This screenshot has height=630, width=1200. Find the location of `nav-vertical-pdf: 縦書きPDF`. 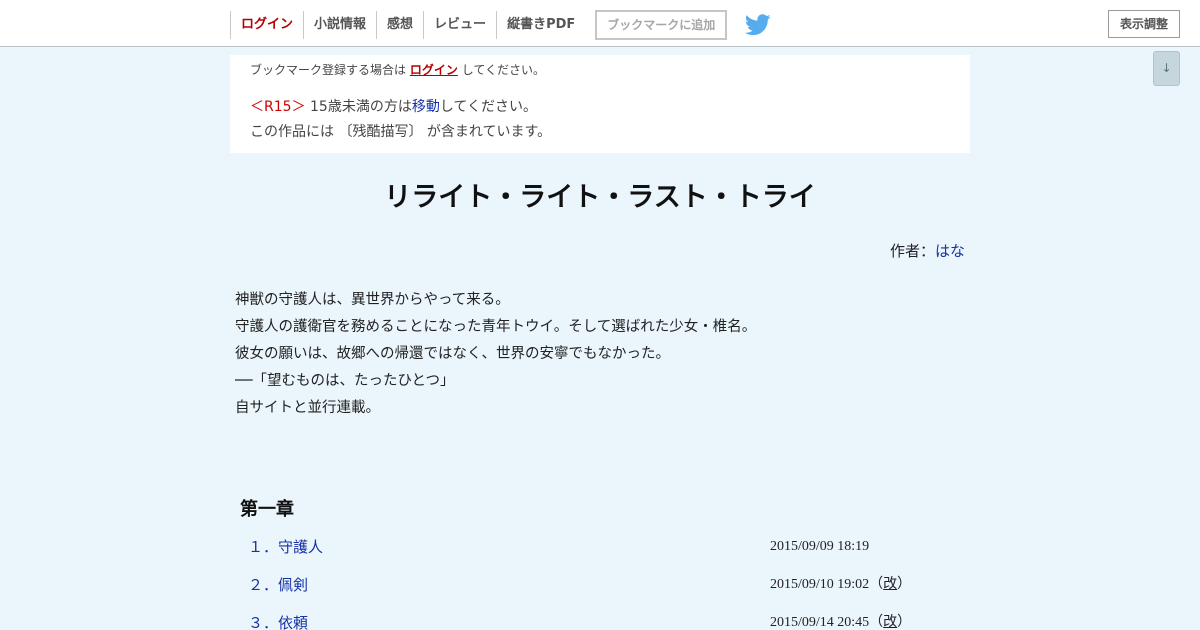

nav-vertical-pdf: 縦書きPDF is located at coordinates (540, 25).